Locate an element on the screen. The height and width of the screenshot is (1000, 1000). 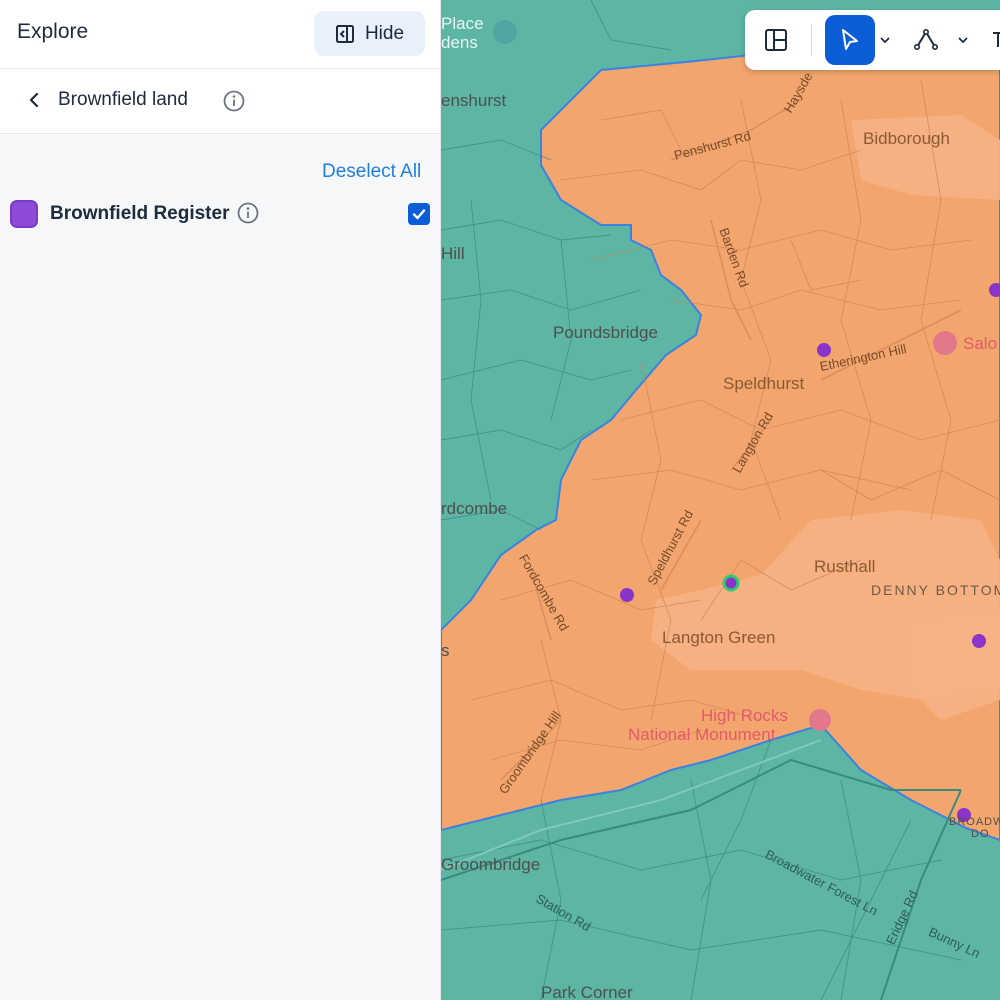
map-label-park-corner: Park Corner is located at coordinates (587, 991).